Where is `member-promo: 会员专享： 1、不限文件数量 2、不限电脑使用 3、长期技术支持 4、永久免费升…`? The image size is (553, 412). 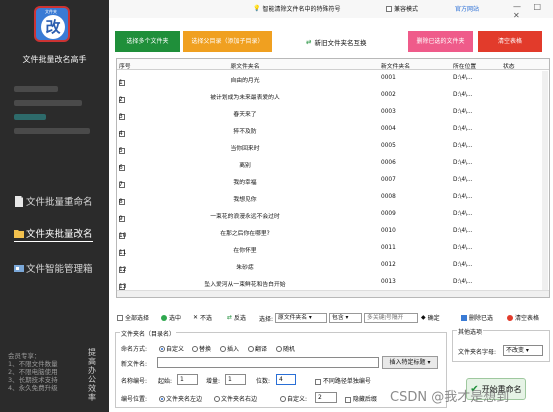
member-promo: 会员专享： 1、不限文件数量 2、不限电脑使用 3、长期技术支持 4、永久免费升… is located at coordinates (33, 372).